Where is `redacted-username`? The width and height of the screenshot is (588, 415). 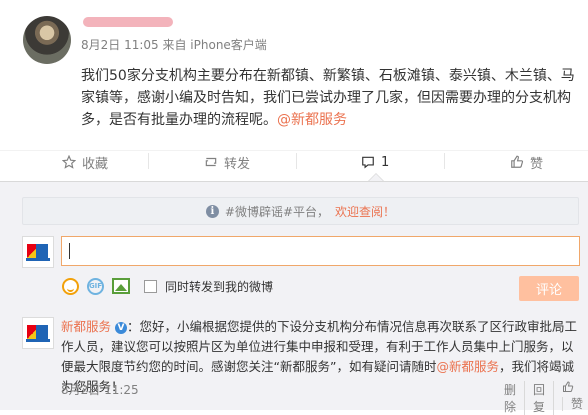 redacted-username is located at coordinates (128, 22).